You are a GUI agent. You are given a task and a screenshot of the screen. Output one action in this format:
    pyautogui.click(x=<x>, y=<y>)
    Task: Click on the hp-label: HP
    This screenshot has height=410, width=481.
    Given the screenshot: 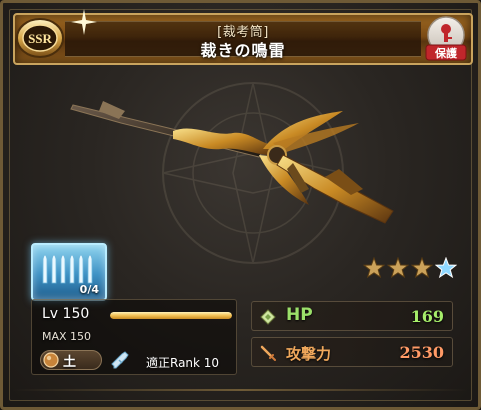 What is the action you would take?
    pyautogui.click(x=299, y=315)
    